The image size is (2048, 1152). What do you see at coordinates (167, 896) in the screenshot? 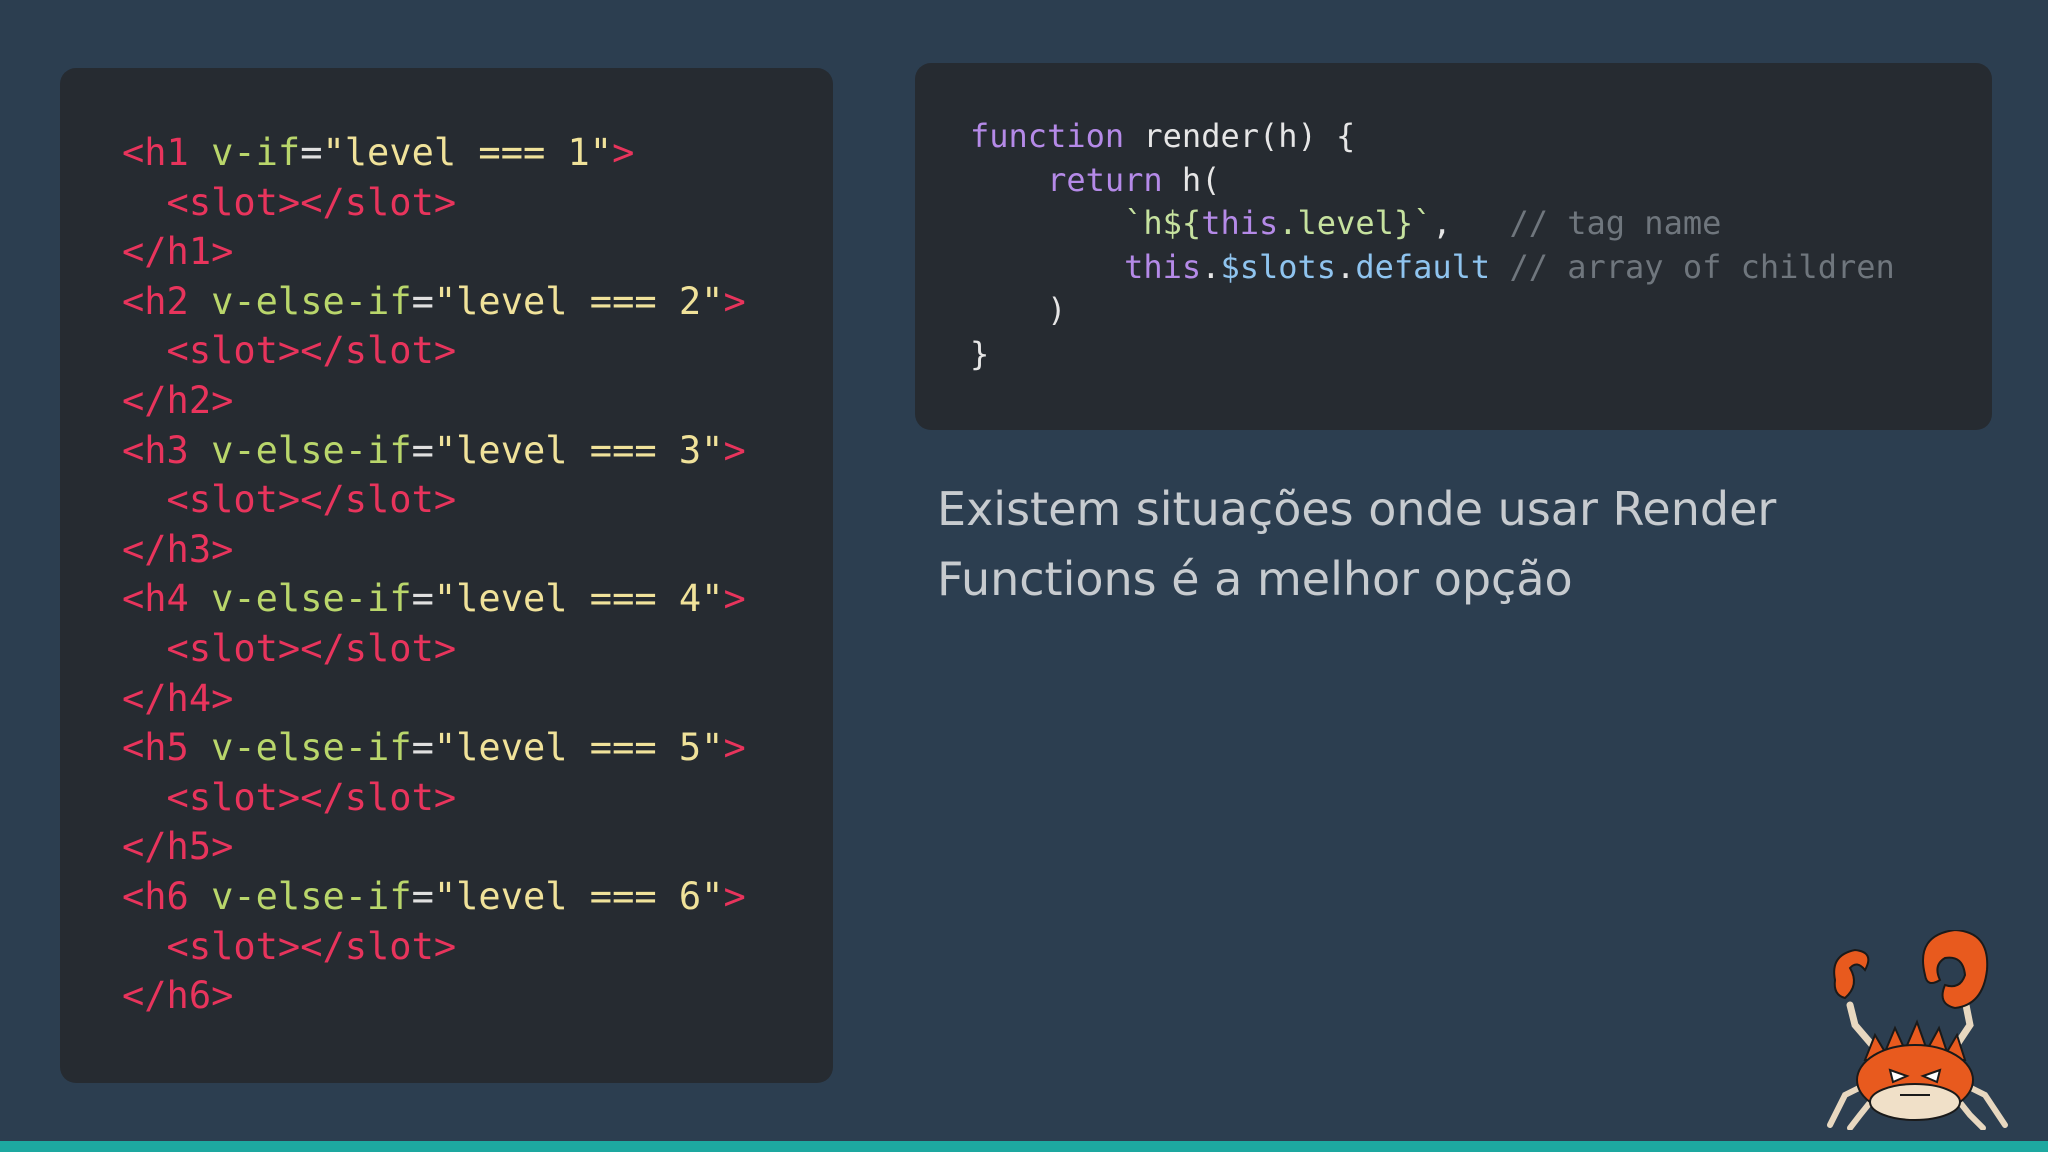
I see `code-token: <h6` at bounding box center [167, 896].